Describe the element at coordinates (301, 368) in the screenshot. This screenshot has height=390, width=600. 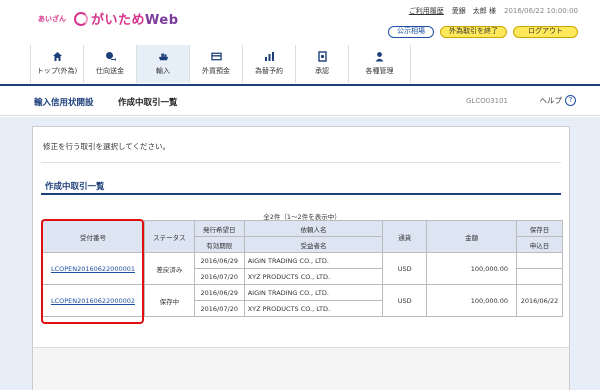
I see `panel-footer` at that location.